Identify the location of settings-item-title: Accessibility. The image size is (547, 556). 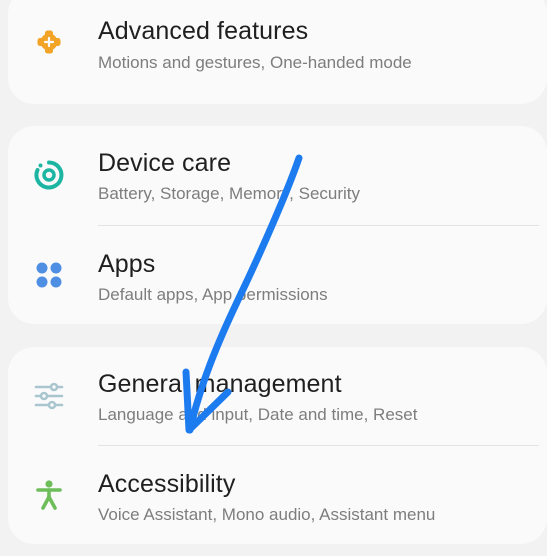
(167, 484).